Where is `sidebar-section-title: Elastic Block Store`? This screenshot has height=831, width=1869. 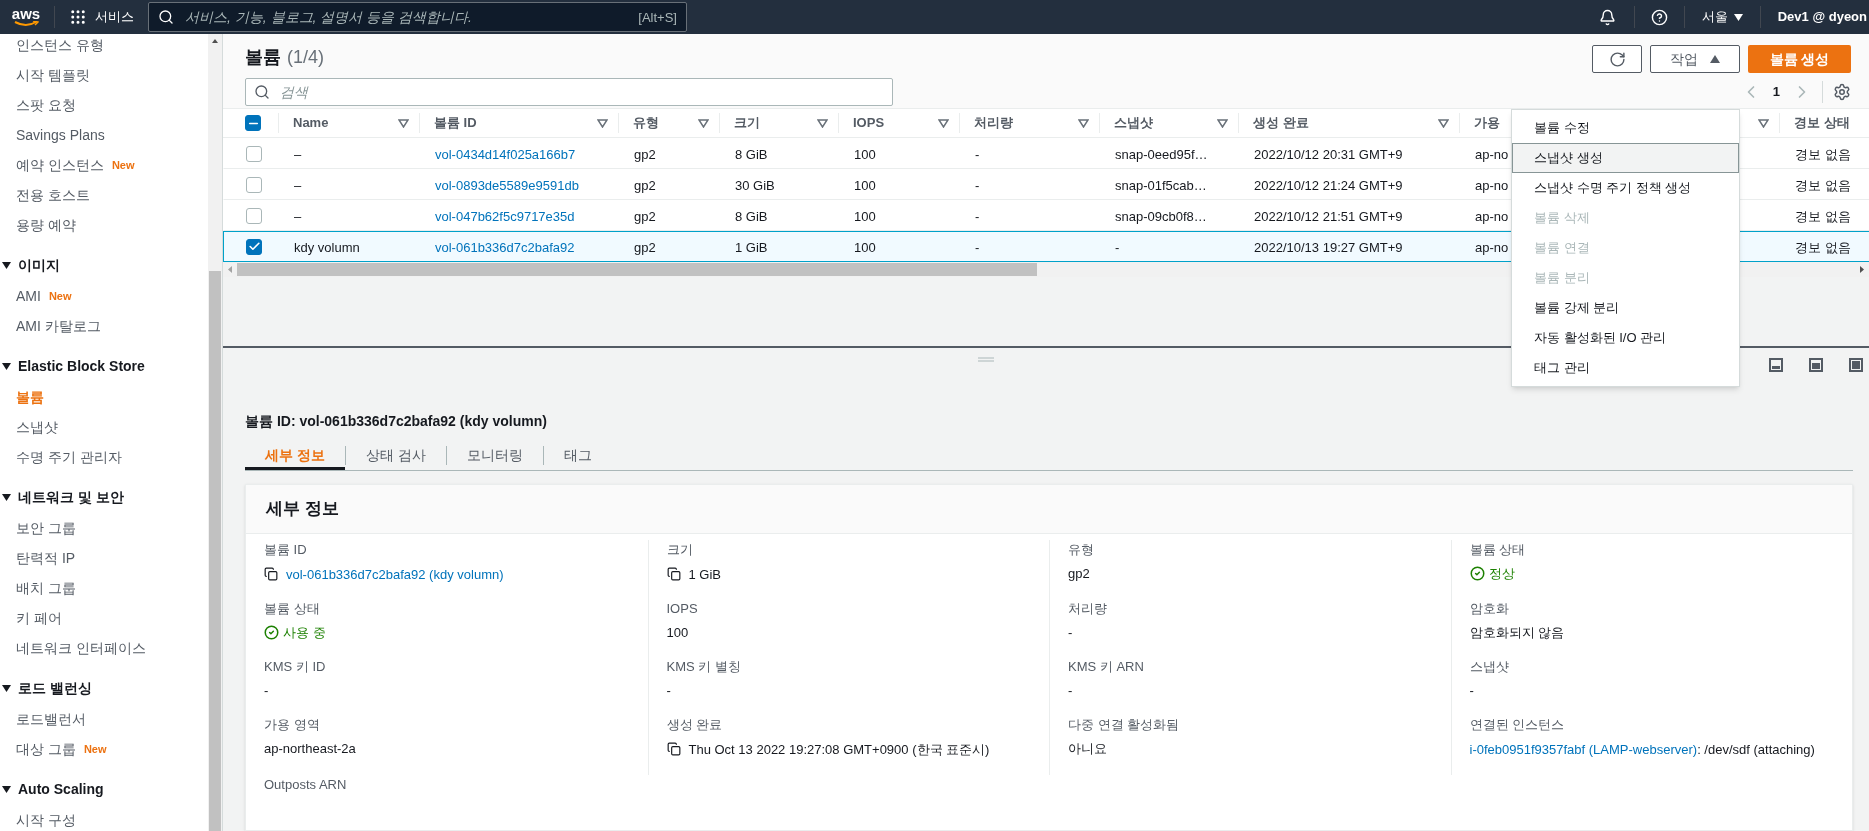 sidebar-section-title: Elastic Block Store is located at coordinates (81, 366).